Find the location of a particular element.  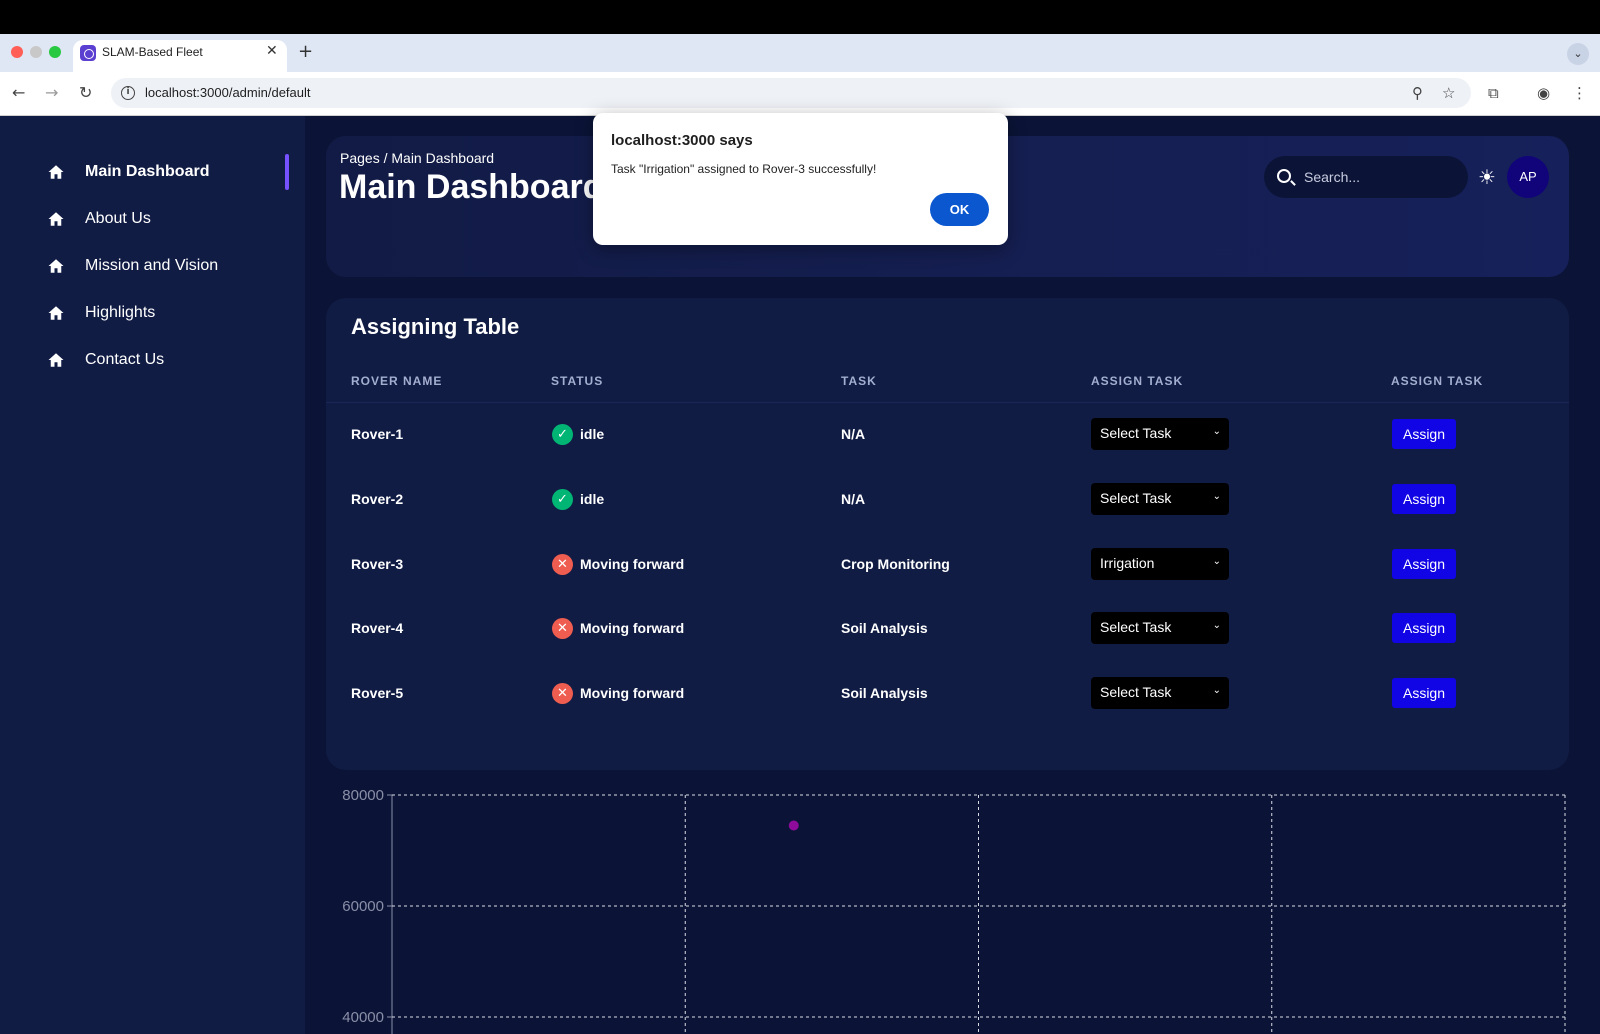

page-title: Main Dashboard is located at coordinates (471, 187).